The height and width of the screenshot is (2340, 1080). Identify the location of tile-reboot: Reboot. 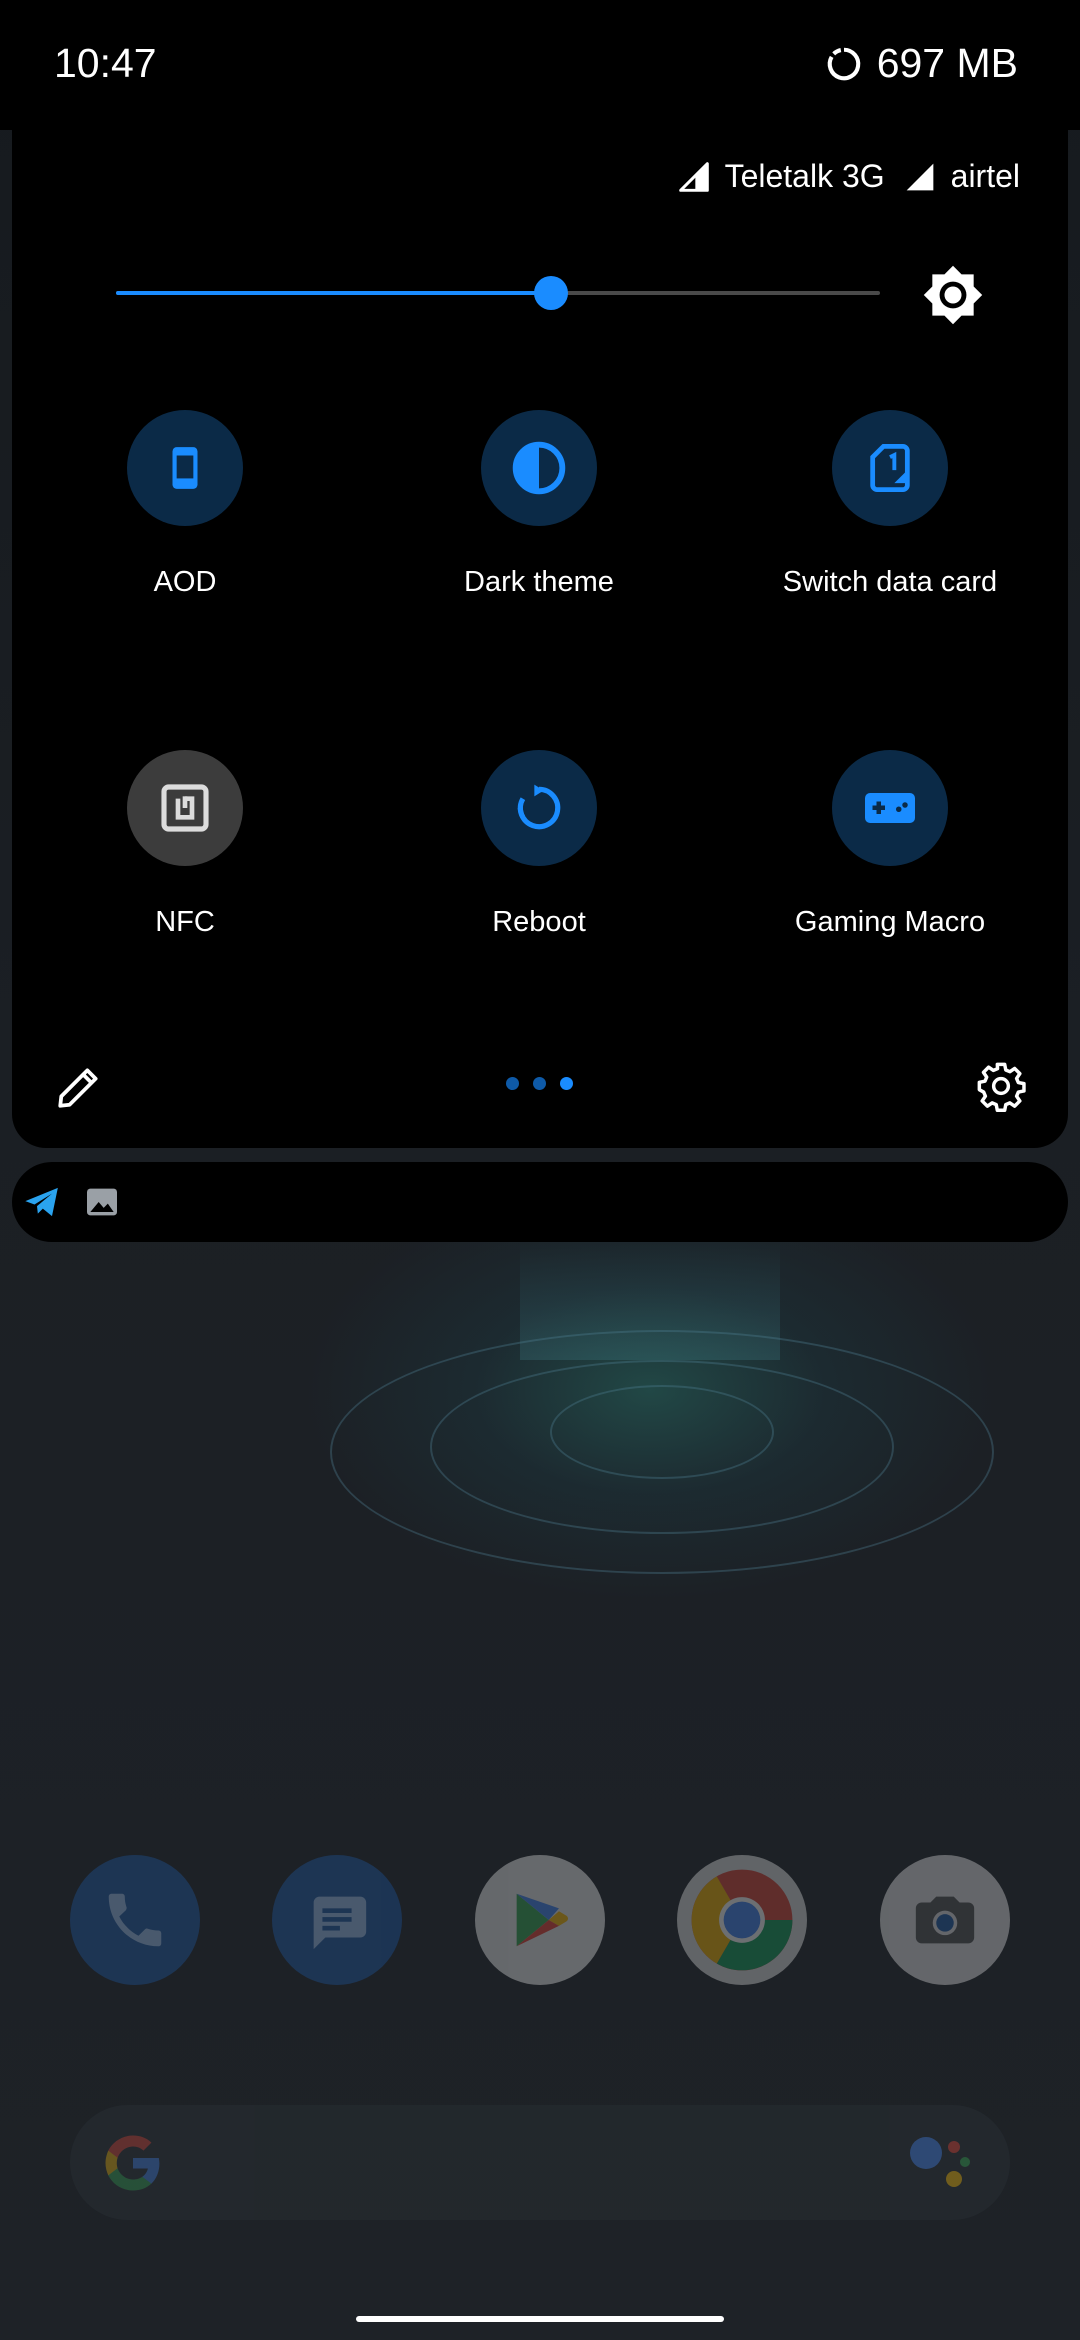
(539, 844).